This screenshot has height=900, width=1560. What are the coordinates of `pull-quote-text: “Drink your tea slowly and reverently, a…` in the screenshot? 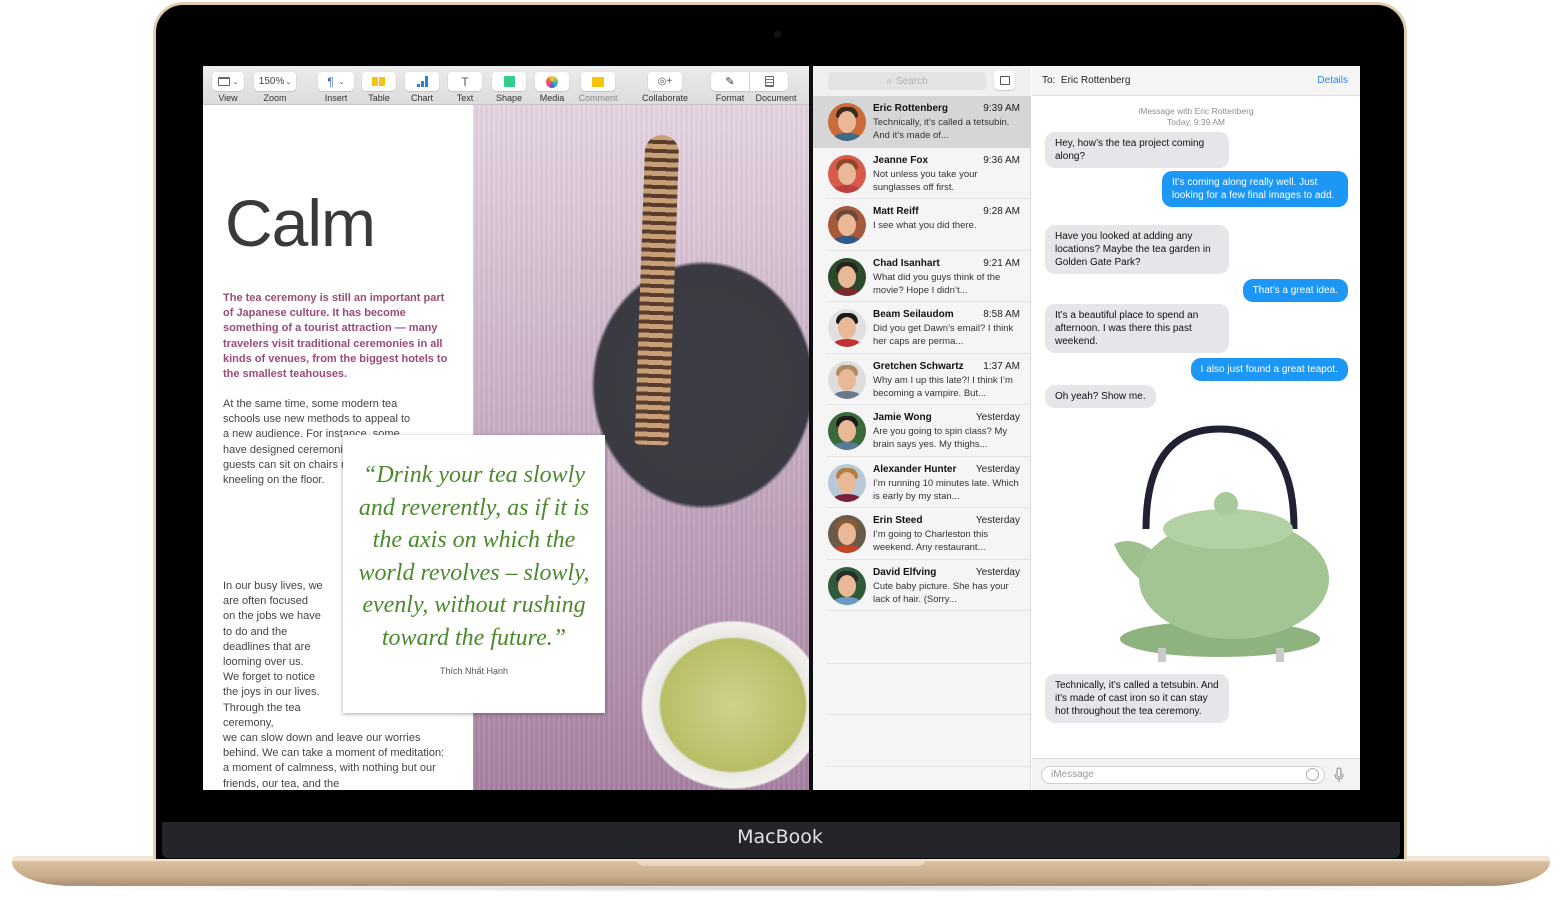 It's located at (474, 556).